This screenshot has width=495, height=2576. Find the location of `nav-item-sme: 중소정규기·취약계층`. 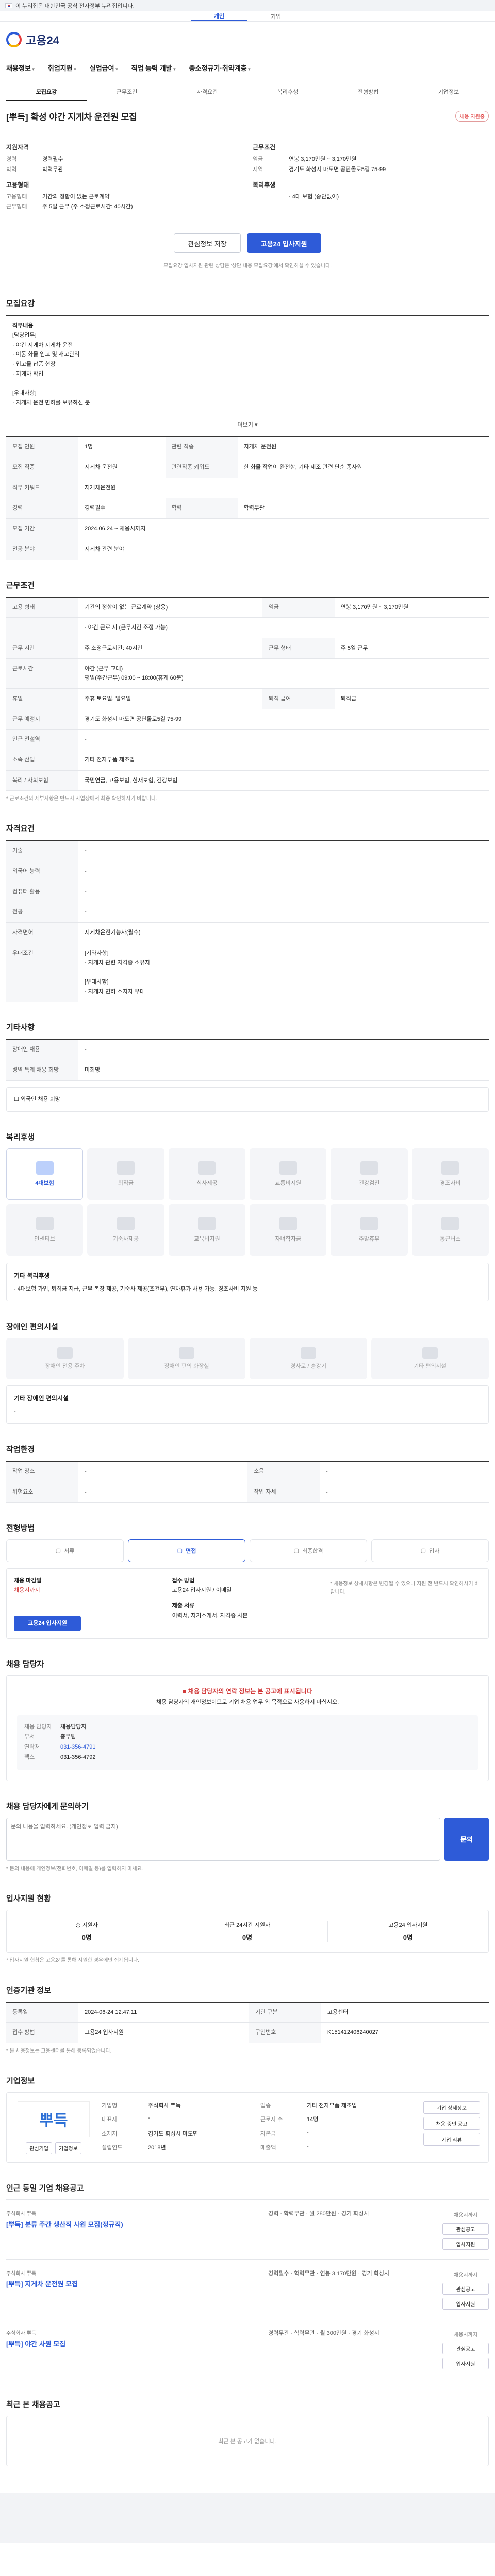

nav-item-sme: 중소정규기·취약계층 is located at coordinates (220, 68).